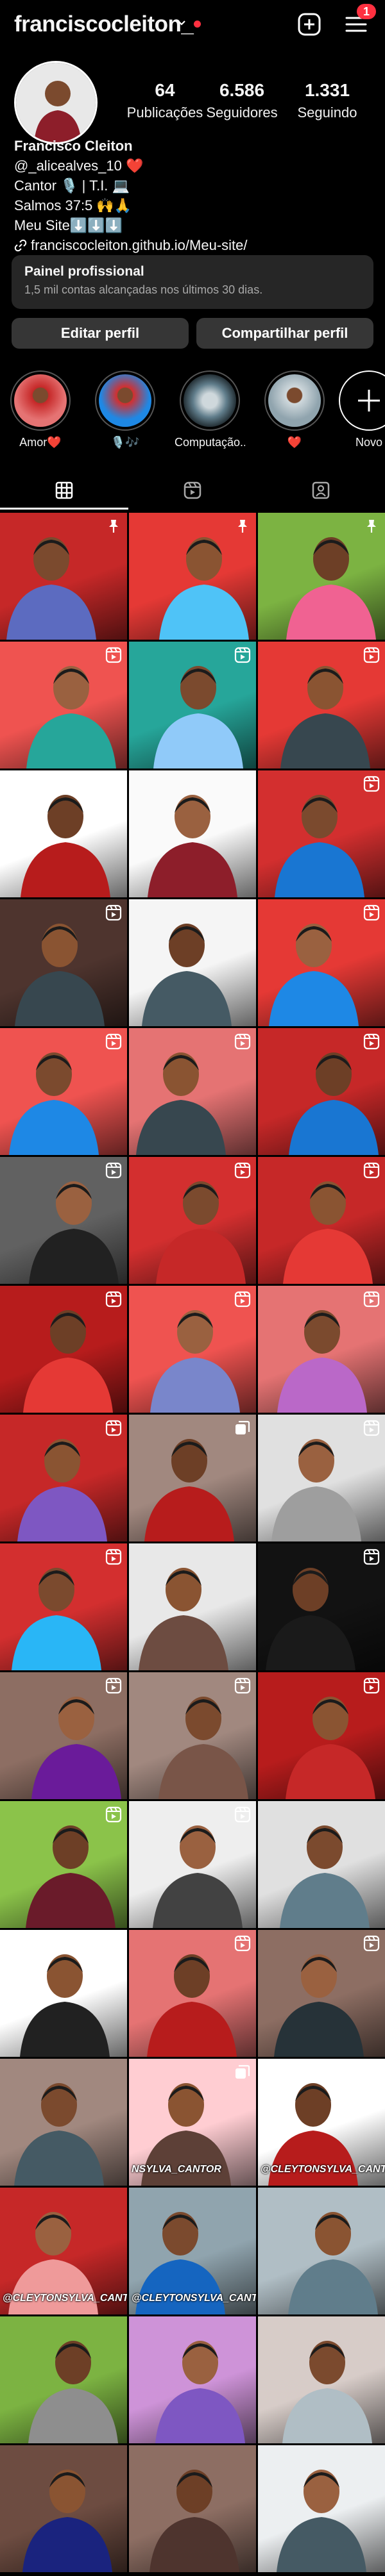 The image size is (385, 2576). What do you see at coordinates (73, 205) in the screenshot?
I see `bio-line: Salmos 37:5 🙌🙏` at bounding box center [73, 205].